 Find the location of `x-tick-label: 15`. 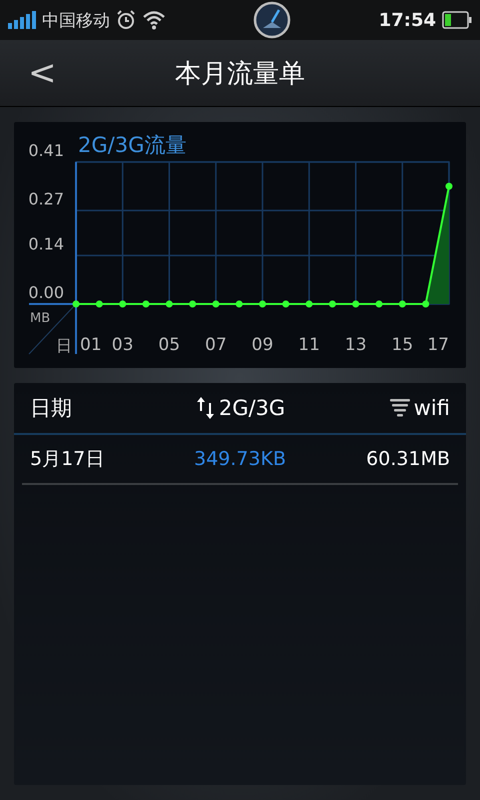

x-tick-label: 15 is located at coordinates (403, 345).